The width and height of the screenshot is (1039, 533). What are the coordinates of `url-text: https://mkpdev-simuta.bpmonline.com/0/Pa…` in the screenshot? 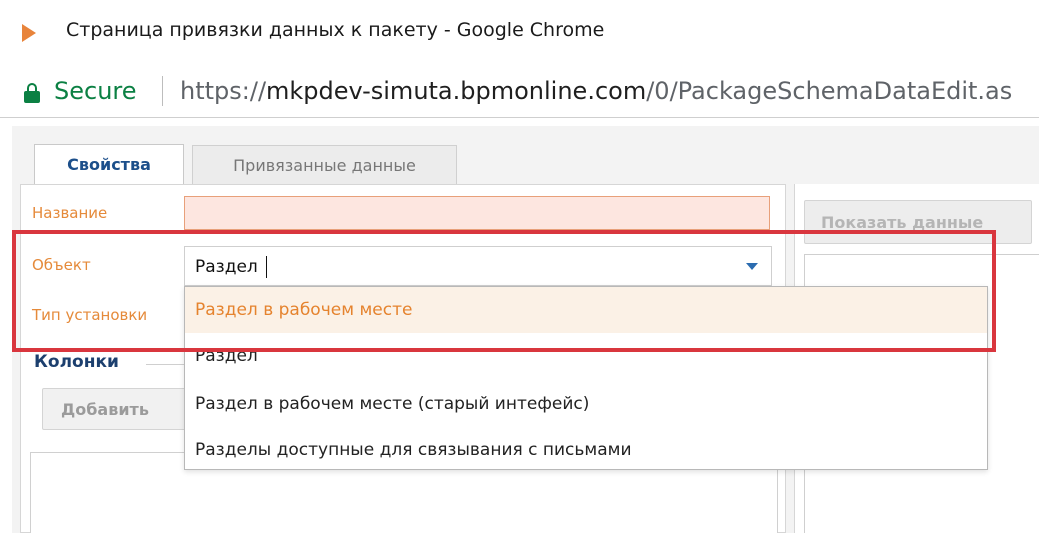 It's located at (596, 91).